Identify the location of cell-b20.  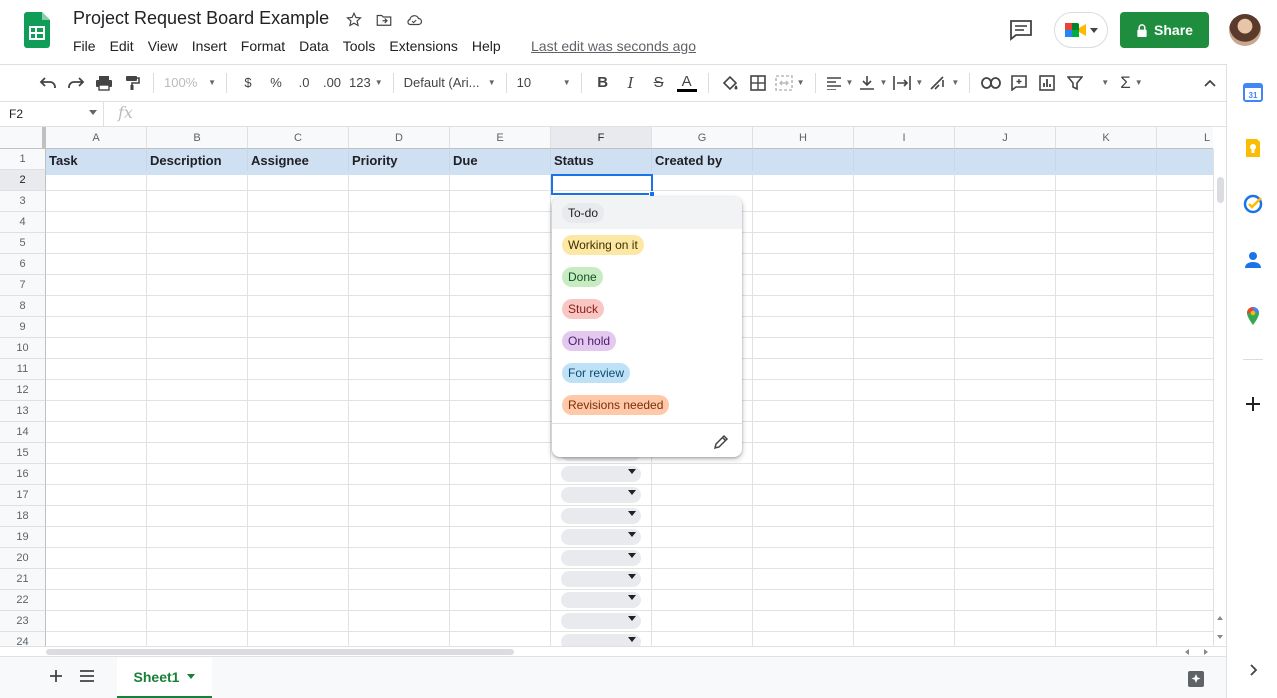
(197, 558).